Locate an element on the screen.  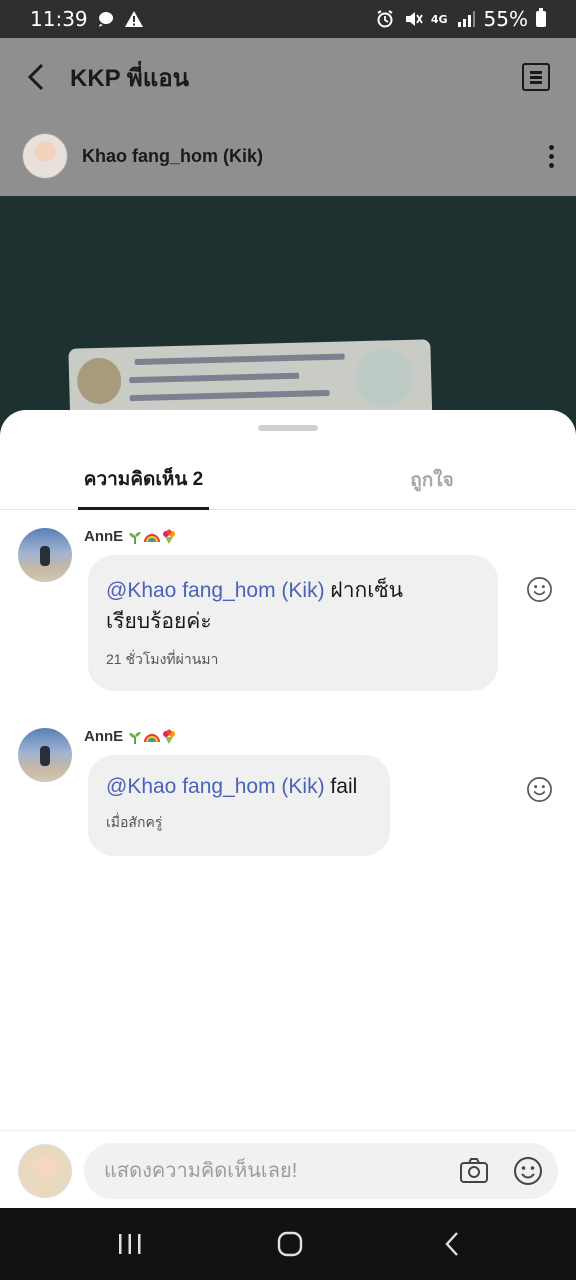
comment-input is located at coordinates (274, 1171).